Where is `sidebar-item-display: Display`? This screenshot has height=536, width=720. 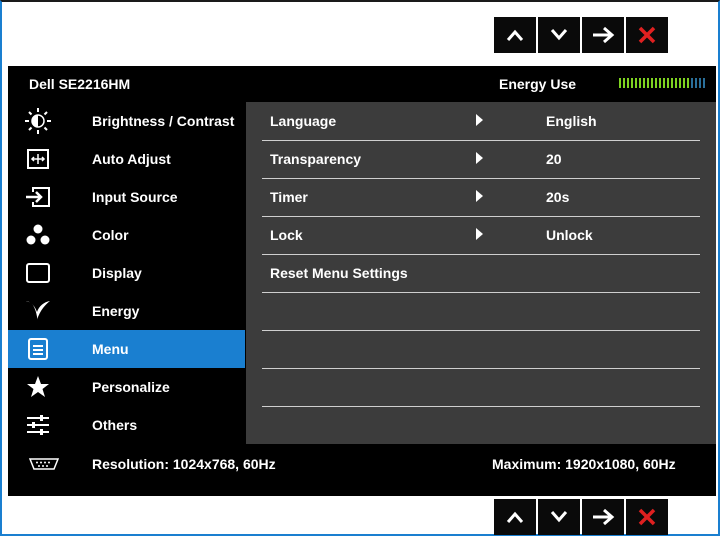
sidebar-item-display: Display is located at coordinates (126, 273).